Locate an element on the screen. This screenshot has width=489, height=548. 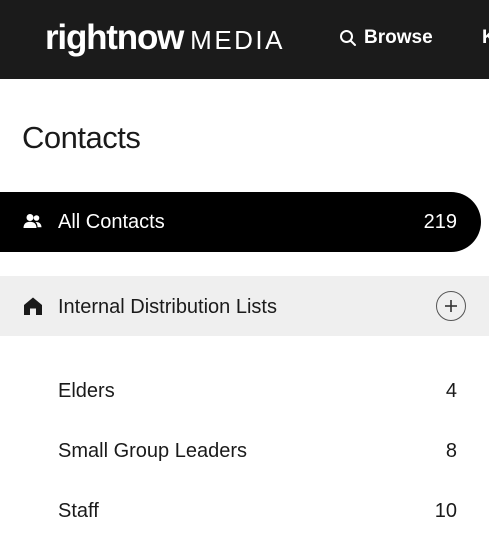
rightnow-media-logo: rightnow MEDIA is located at coordinates (165, 38).